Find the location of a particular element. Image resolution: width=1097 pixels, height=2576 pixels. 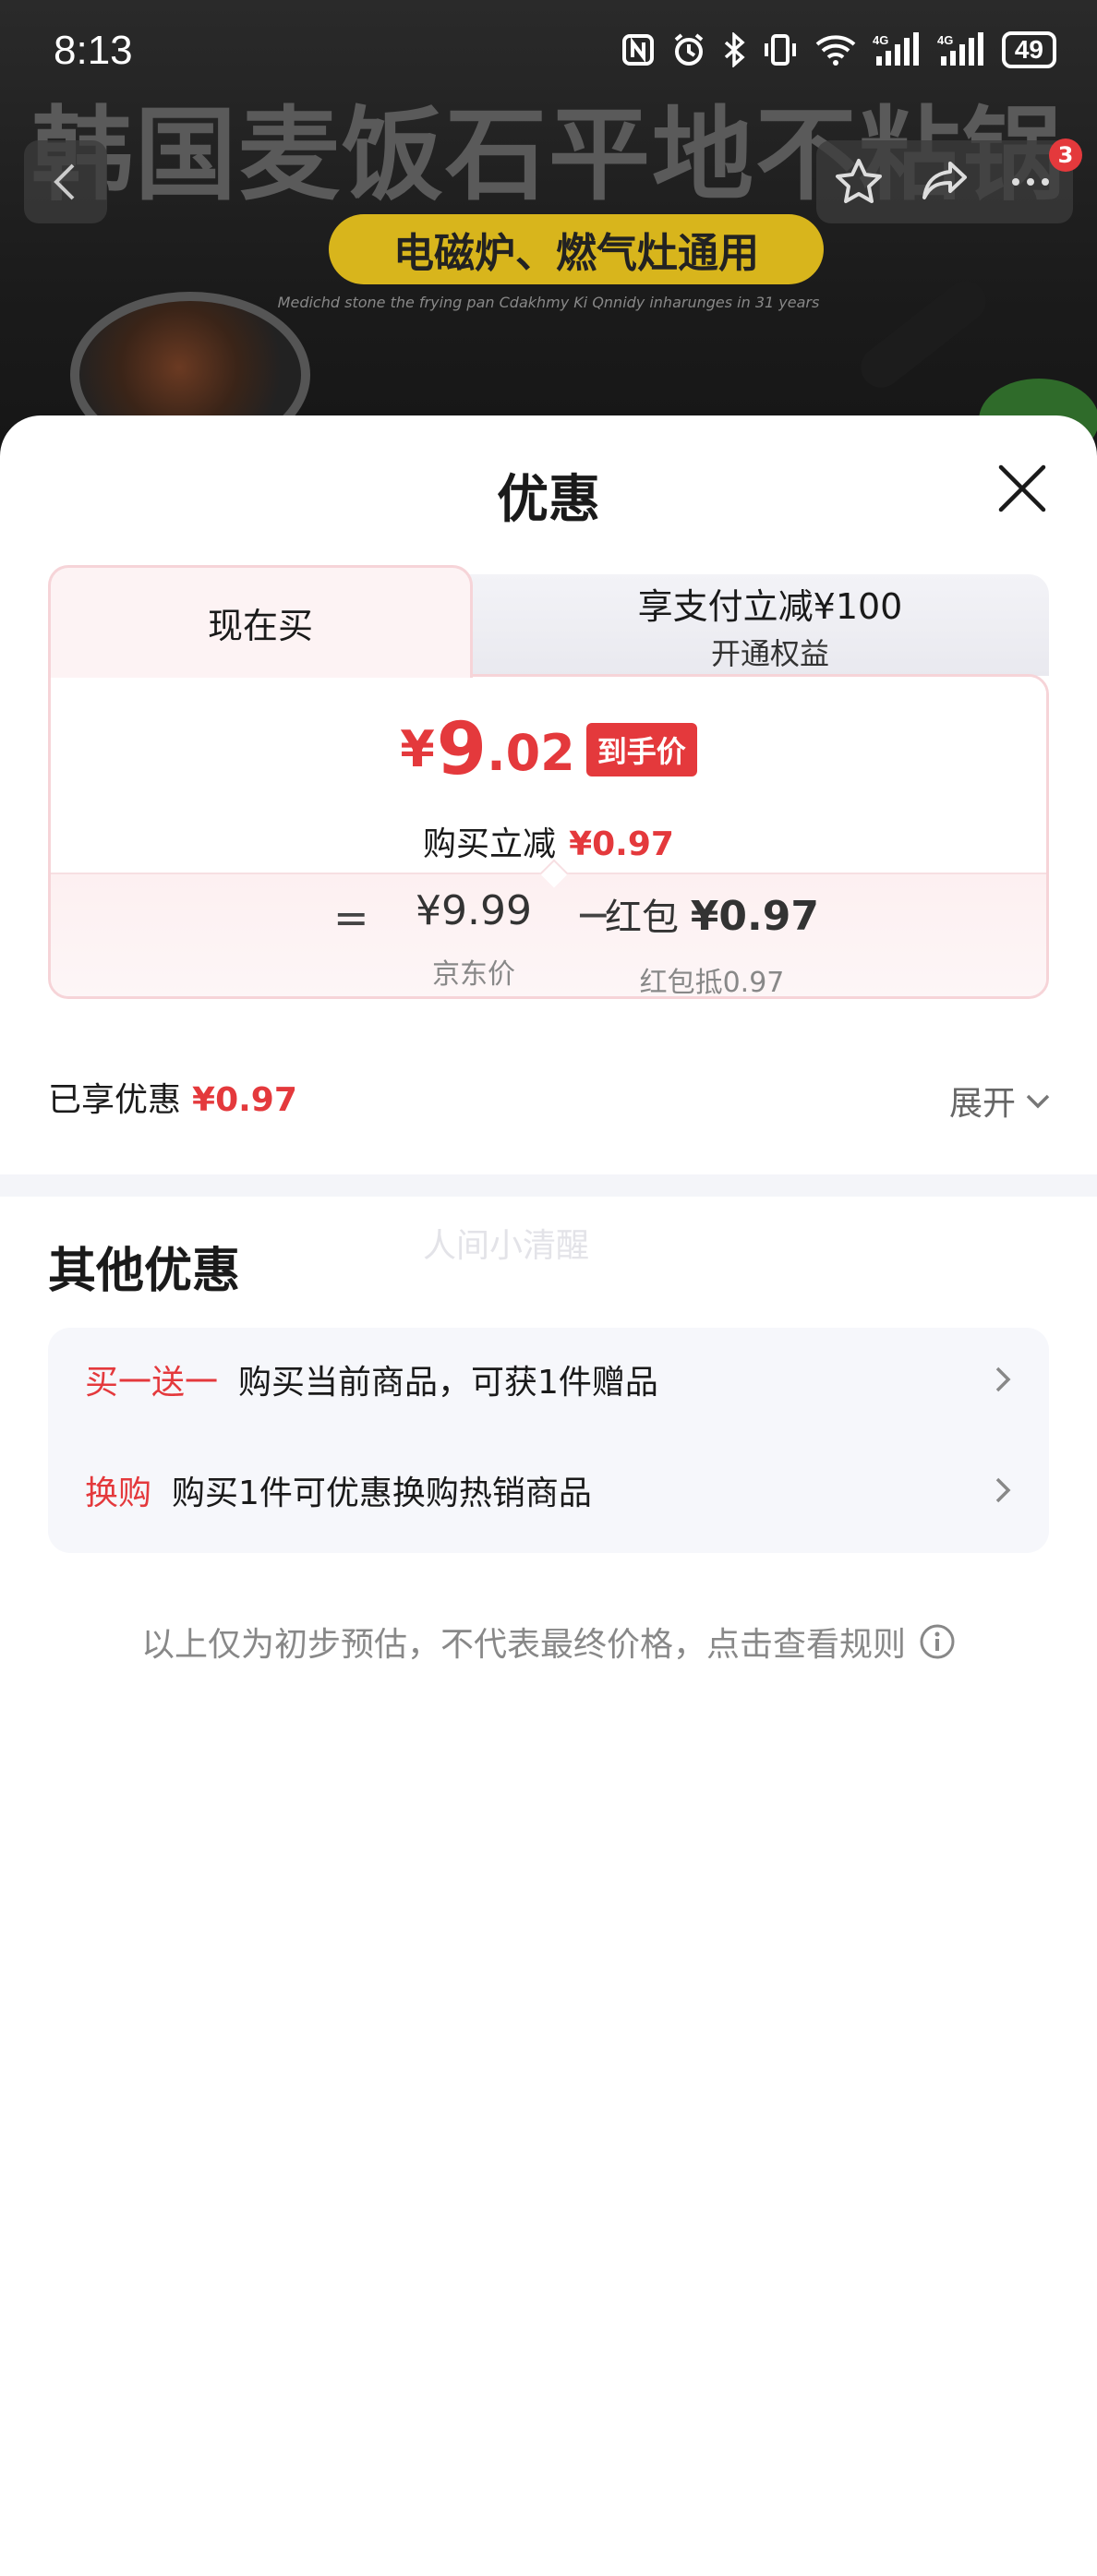

tab-buy-now: 现在买 is located at coordinates (260, 621).